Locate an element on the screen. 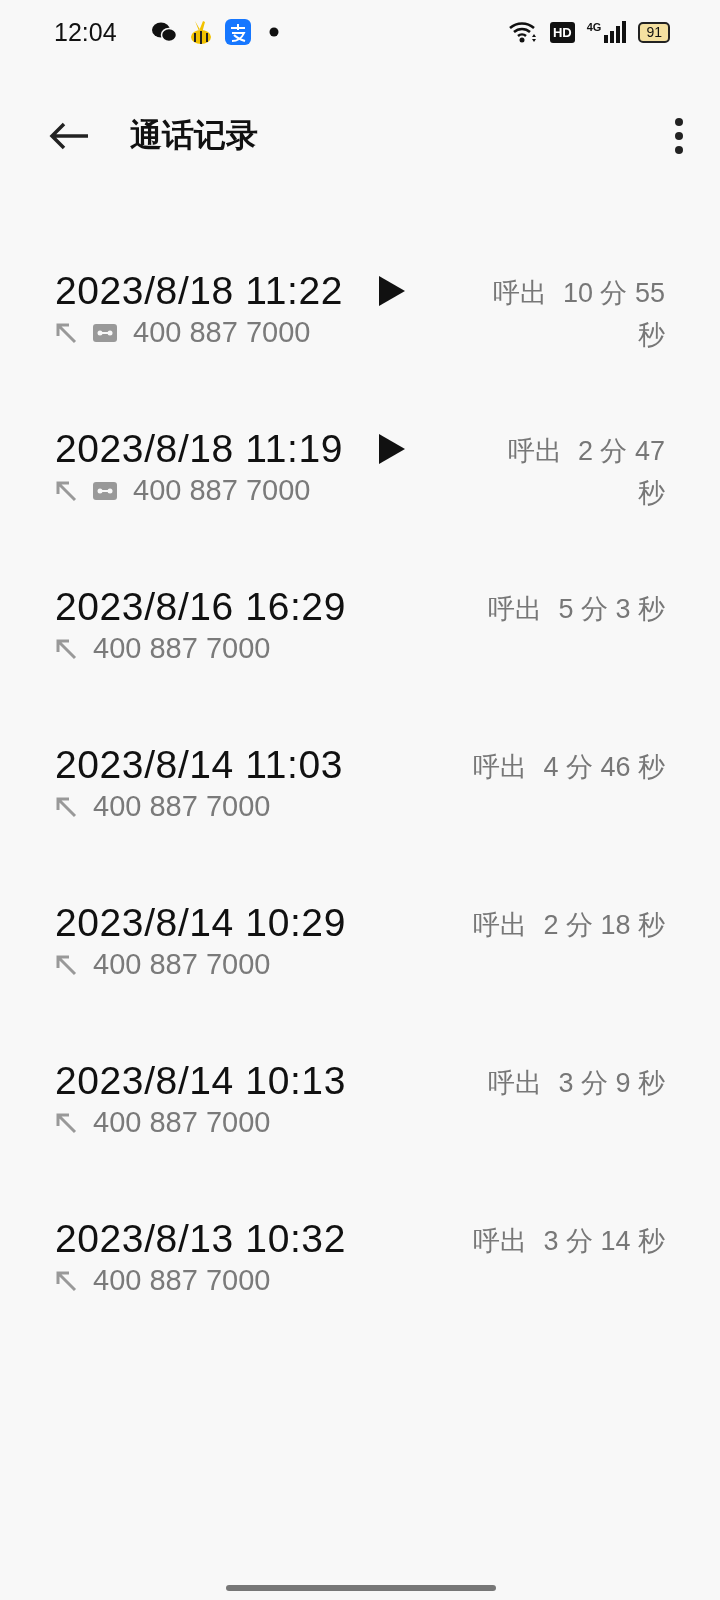  page-title: 通话记录 is located at coordinates (194, 135).